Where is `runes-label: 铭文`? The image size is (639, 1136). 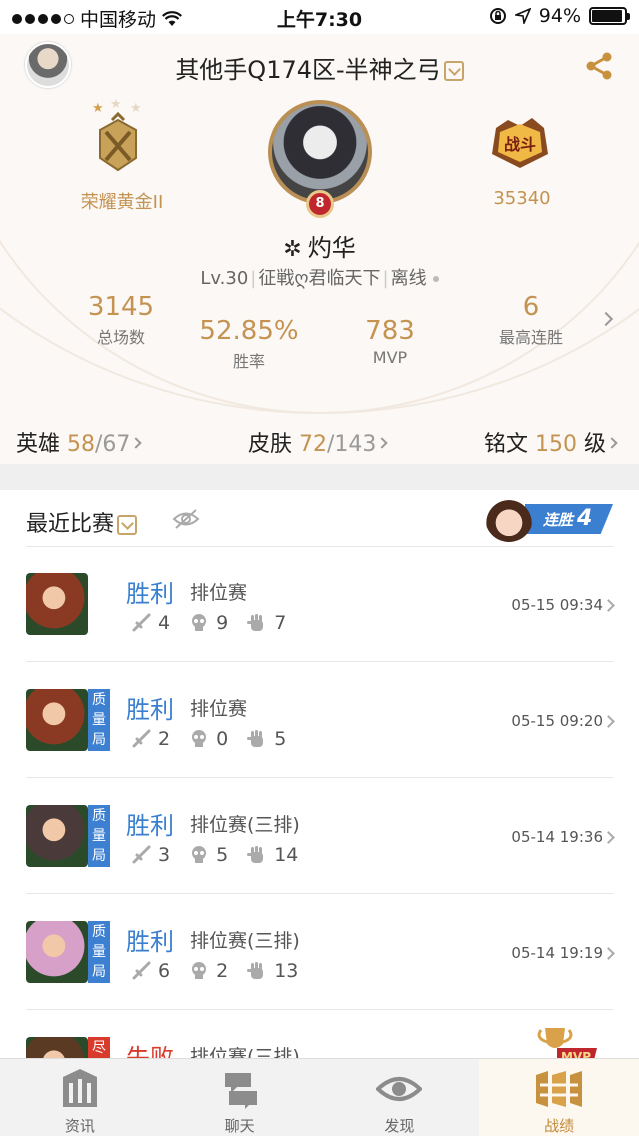
runes-label: 铭文 is located at coordinates (506, 444).